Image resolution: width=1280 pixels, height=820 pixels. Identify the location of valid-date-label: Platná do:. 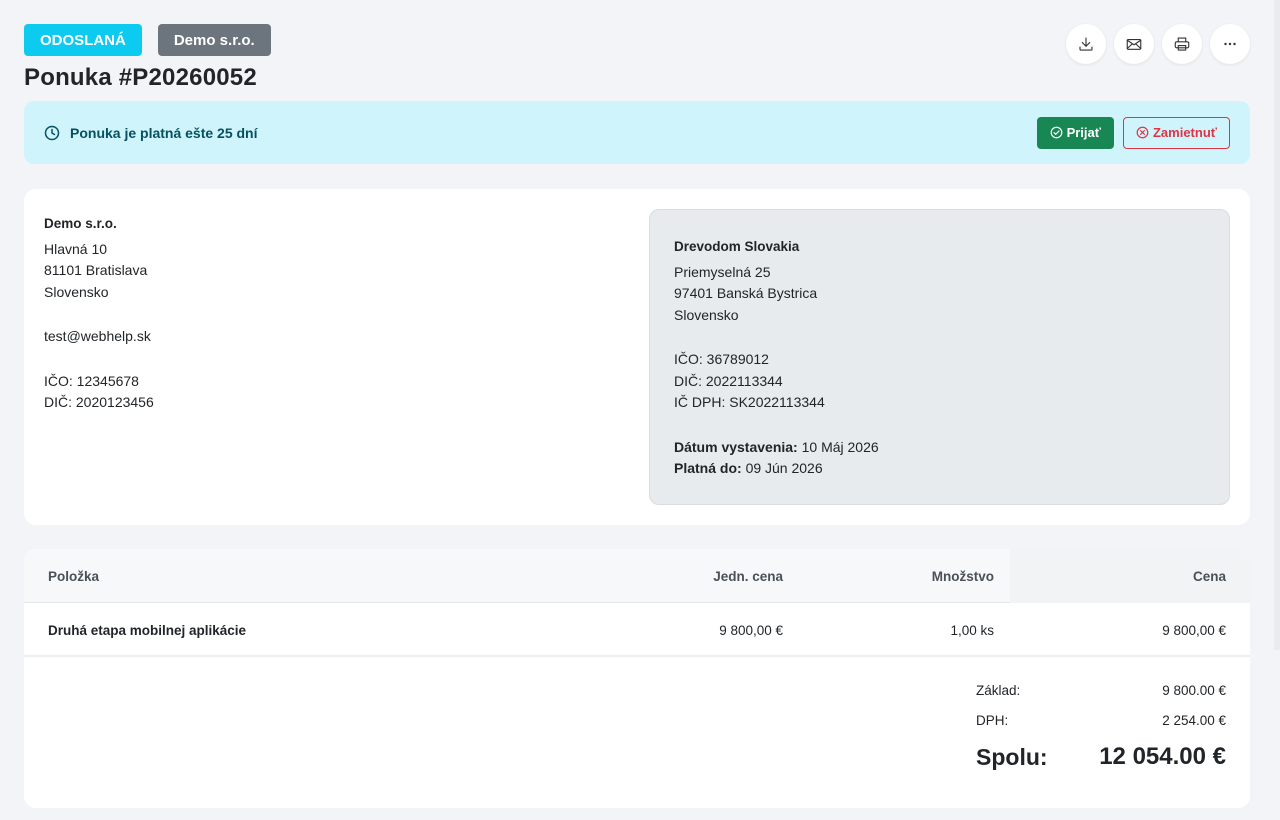
(708, 468).